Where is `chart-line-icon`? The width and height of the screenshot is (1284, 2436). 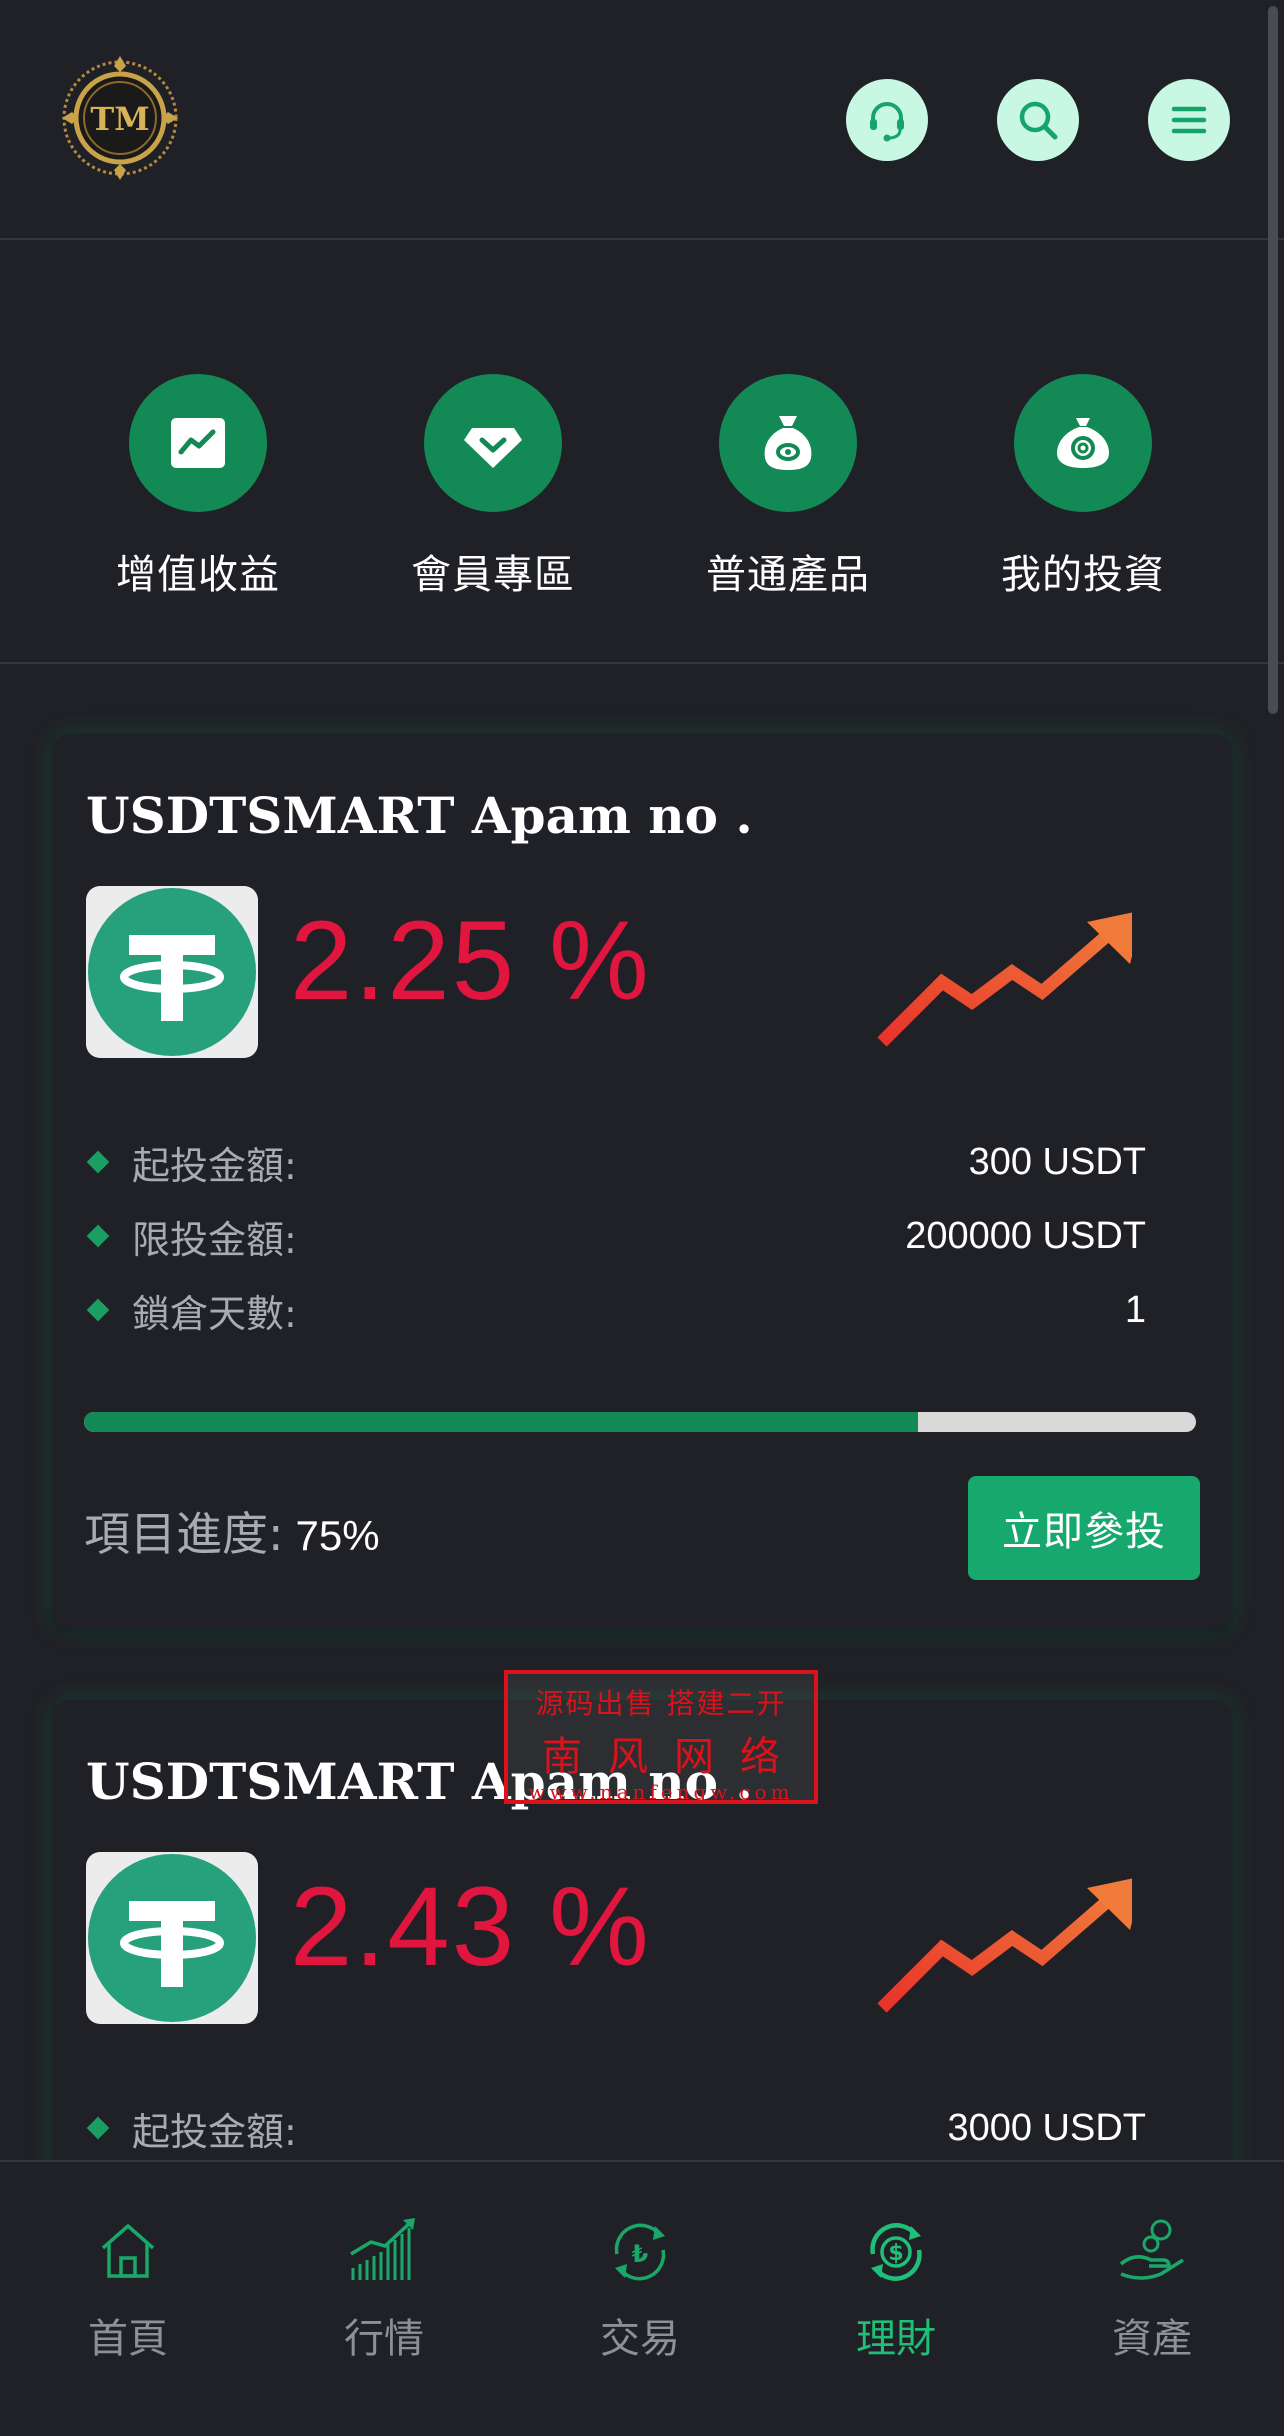
chart-line-icon is located at coordinates (198, 443).